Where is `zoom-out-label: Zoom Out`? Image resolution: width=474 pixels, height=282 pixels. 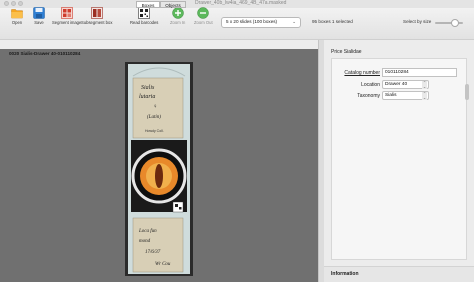 zoom-out-label: Zoom Out is located at coordinates (203, 22).